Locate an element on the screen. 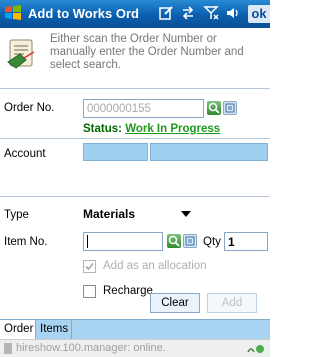 The image size is (320, 357). connectivity-icon is located at coordinates (188, 13).